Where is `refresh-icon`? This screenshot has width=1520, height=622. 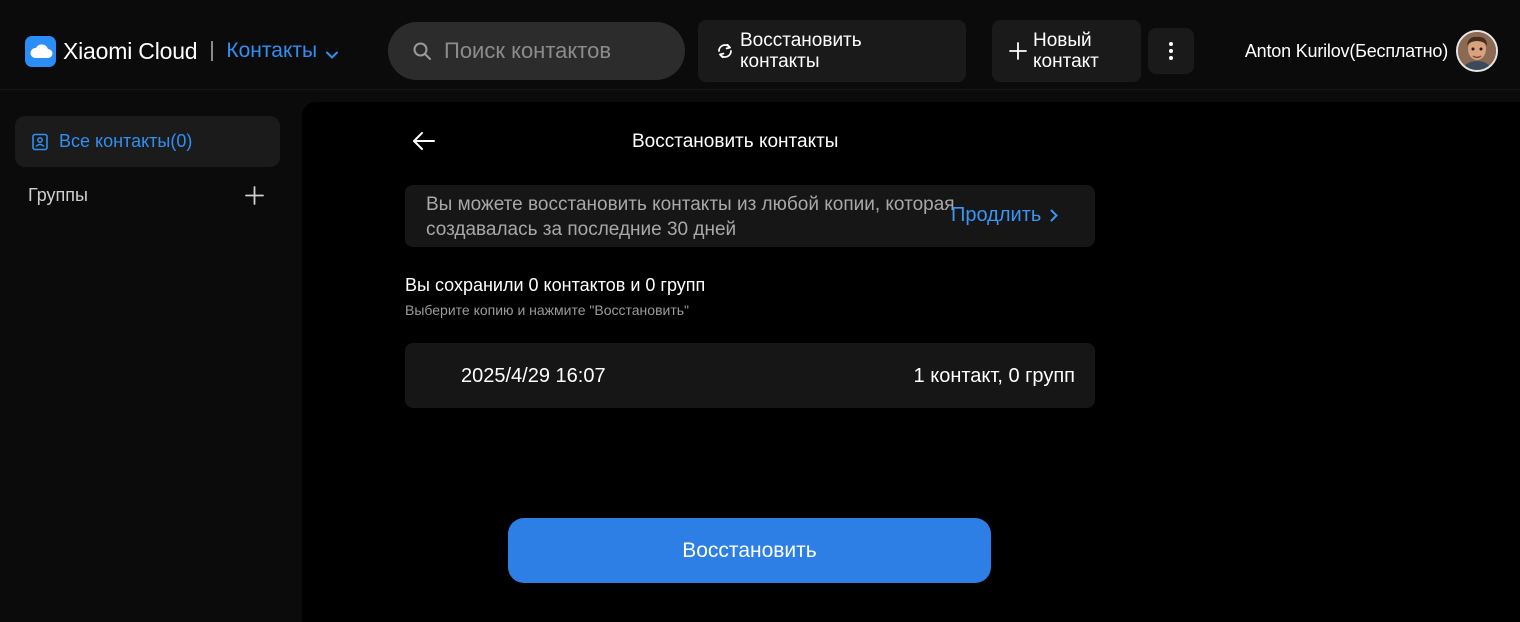
refresh-icon is located at coordinates (725, 51).